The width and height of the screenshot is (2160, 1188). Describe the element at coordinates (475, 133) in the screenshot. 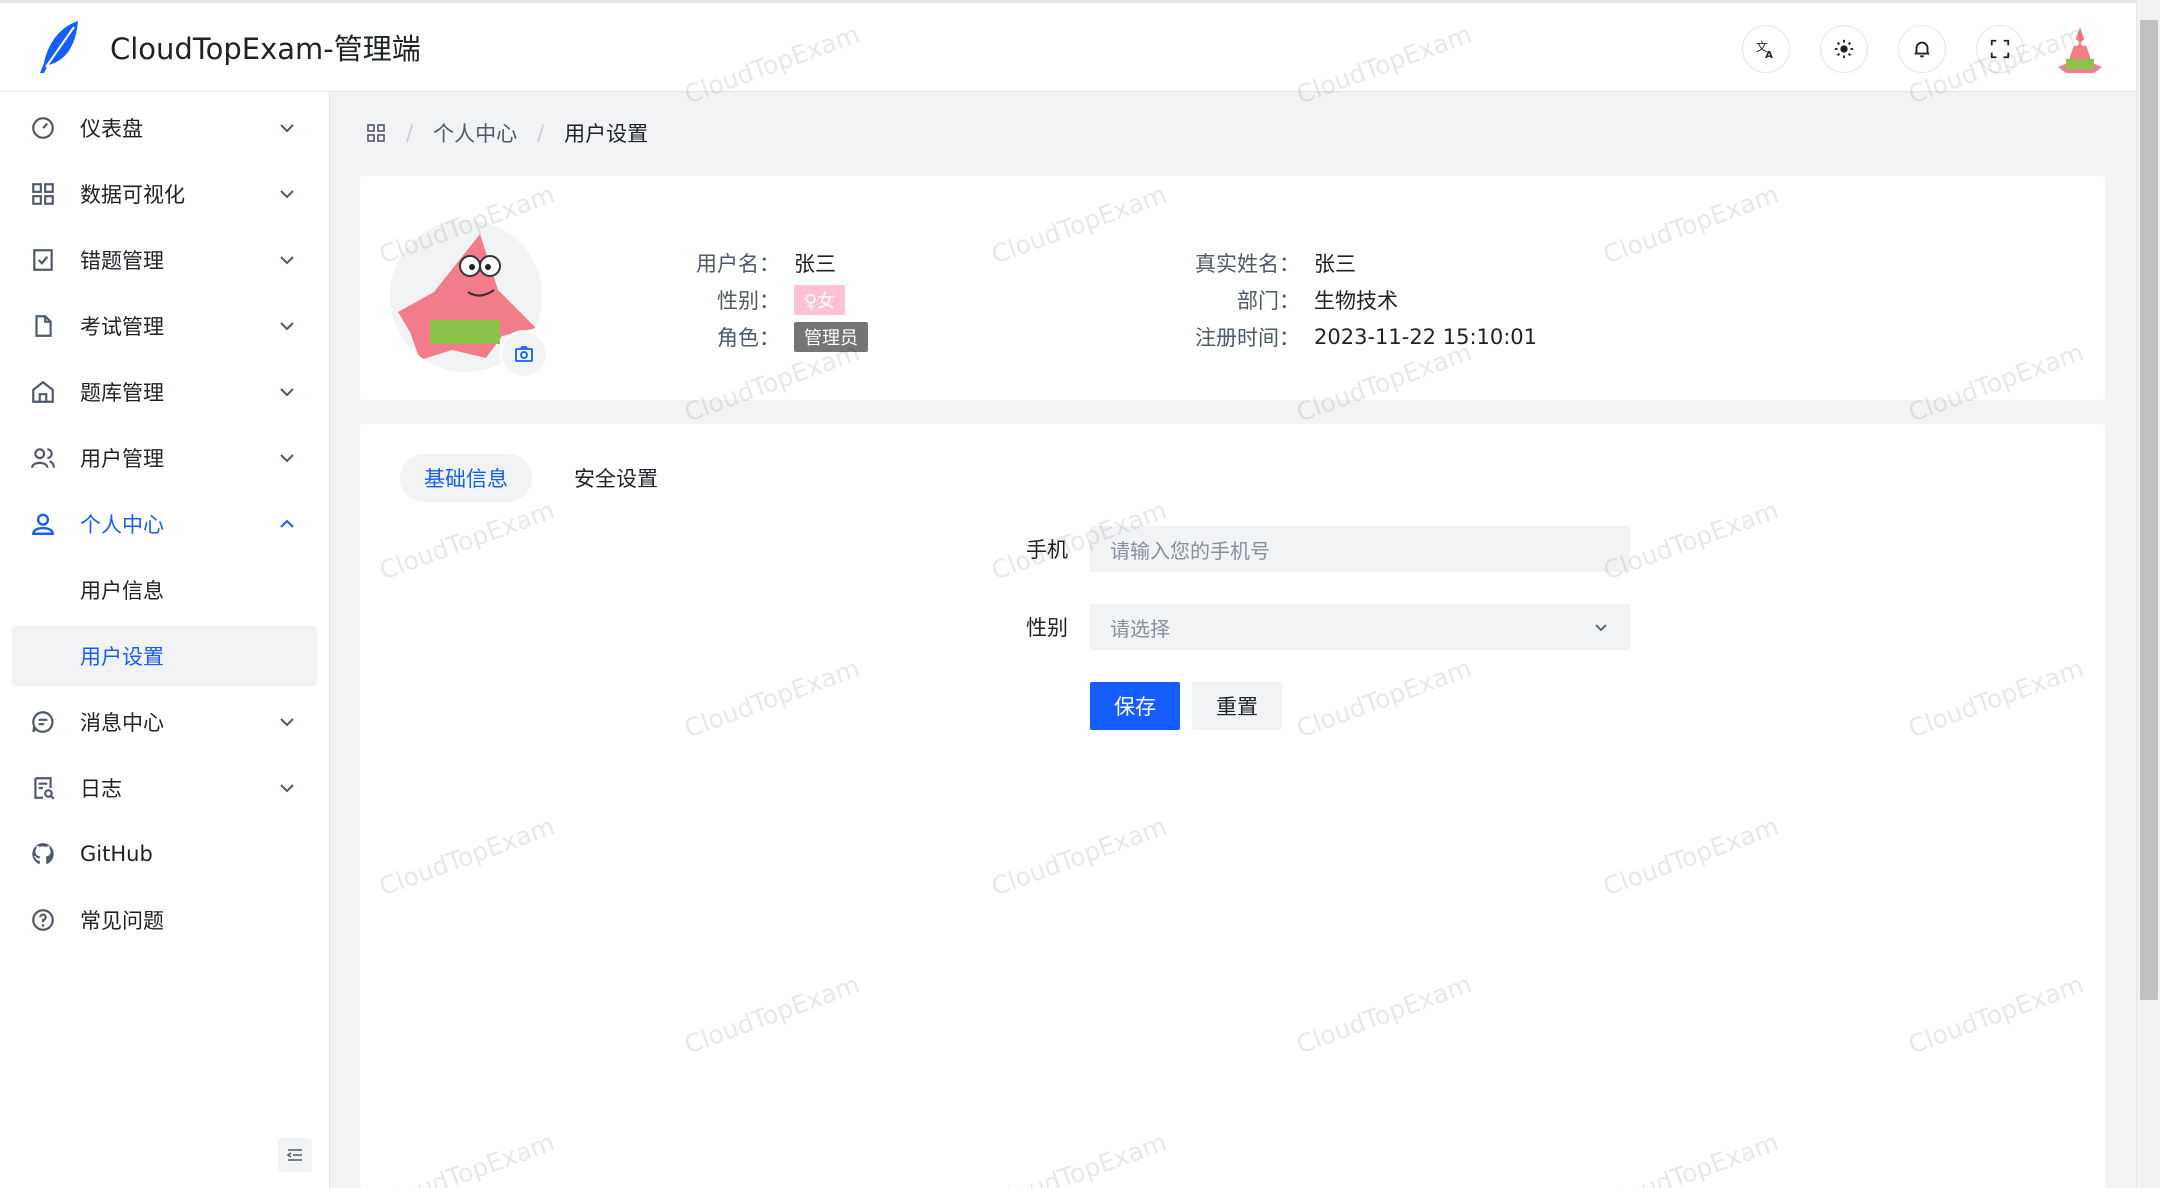

I see `breadcrumb-item: 个人中心` at that location.